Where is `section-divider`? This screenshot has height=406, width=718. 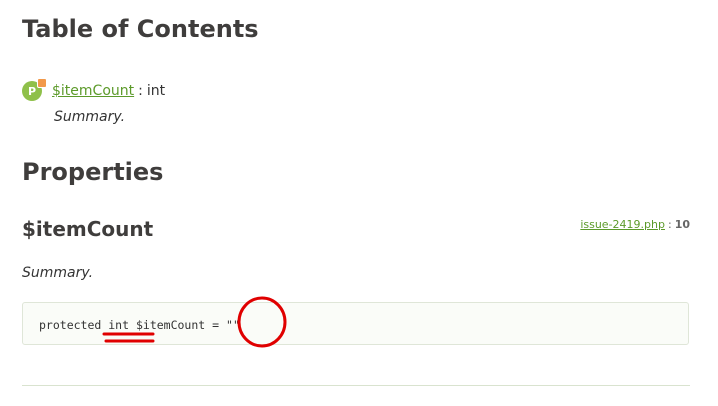 section-divider is located at coordinates (356, 385).